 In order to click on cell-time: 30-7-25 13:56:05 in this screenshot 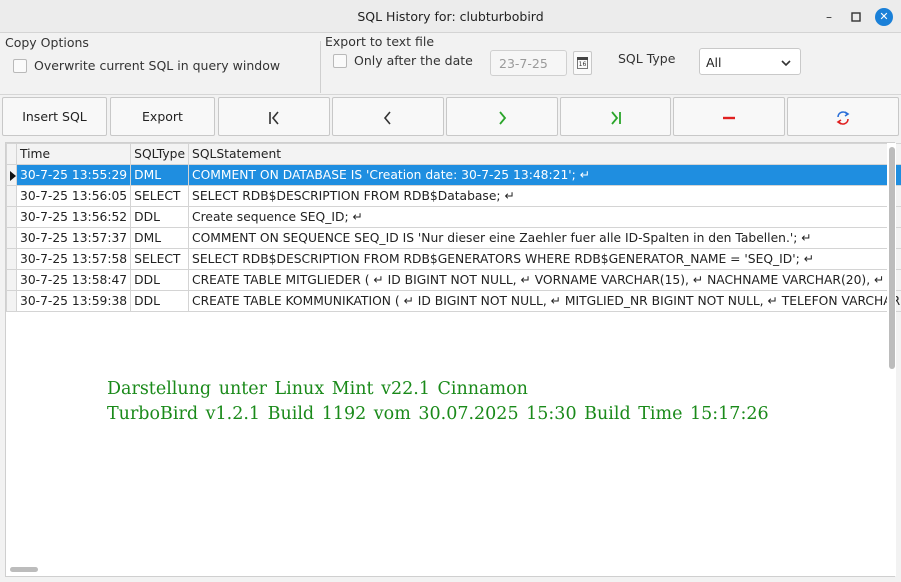, I will do `click(73, 196)`.